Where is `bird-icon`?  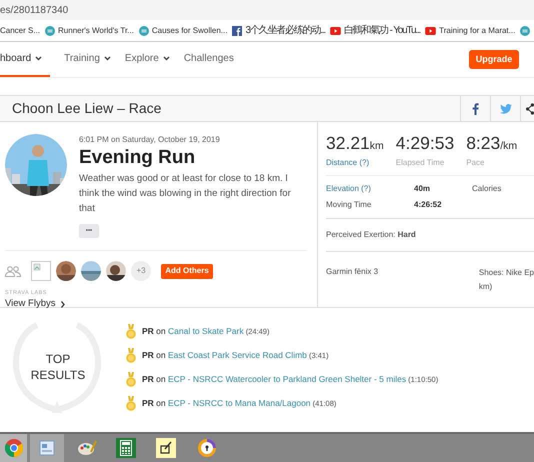 bird-icon is located at coordinates (506, 109).